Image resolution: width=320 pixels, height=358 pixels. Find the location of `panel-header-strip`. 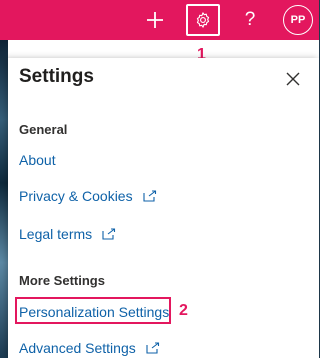

panel-header-strip is located at coordinates (163, 49).